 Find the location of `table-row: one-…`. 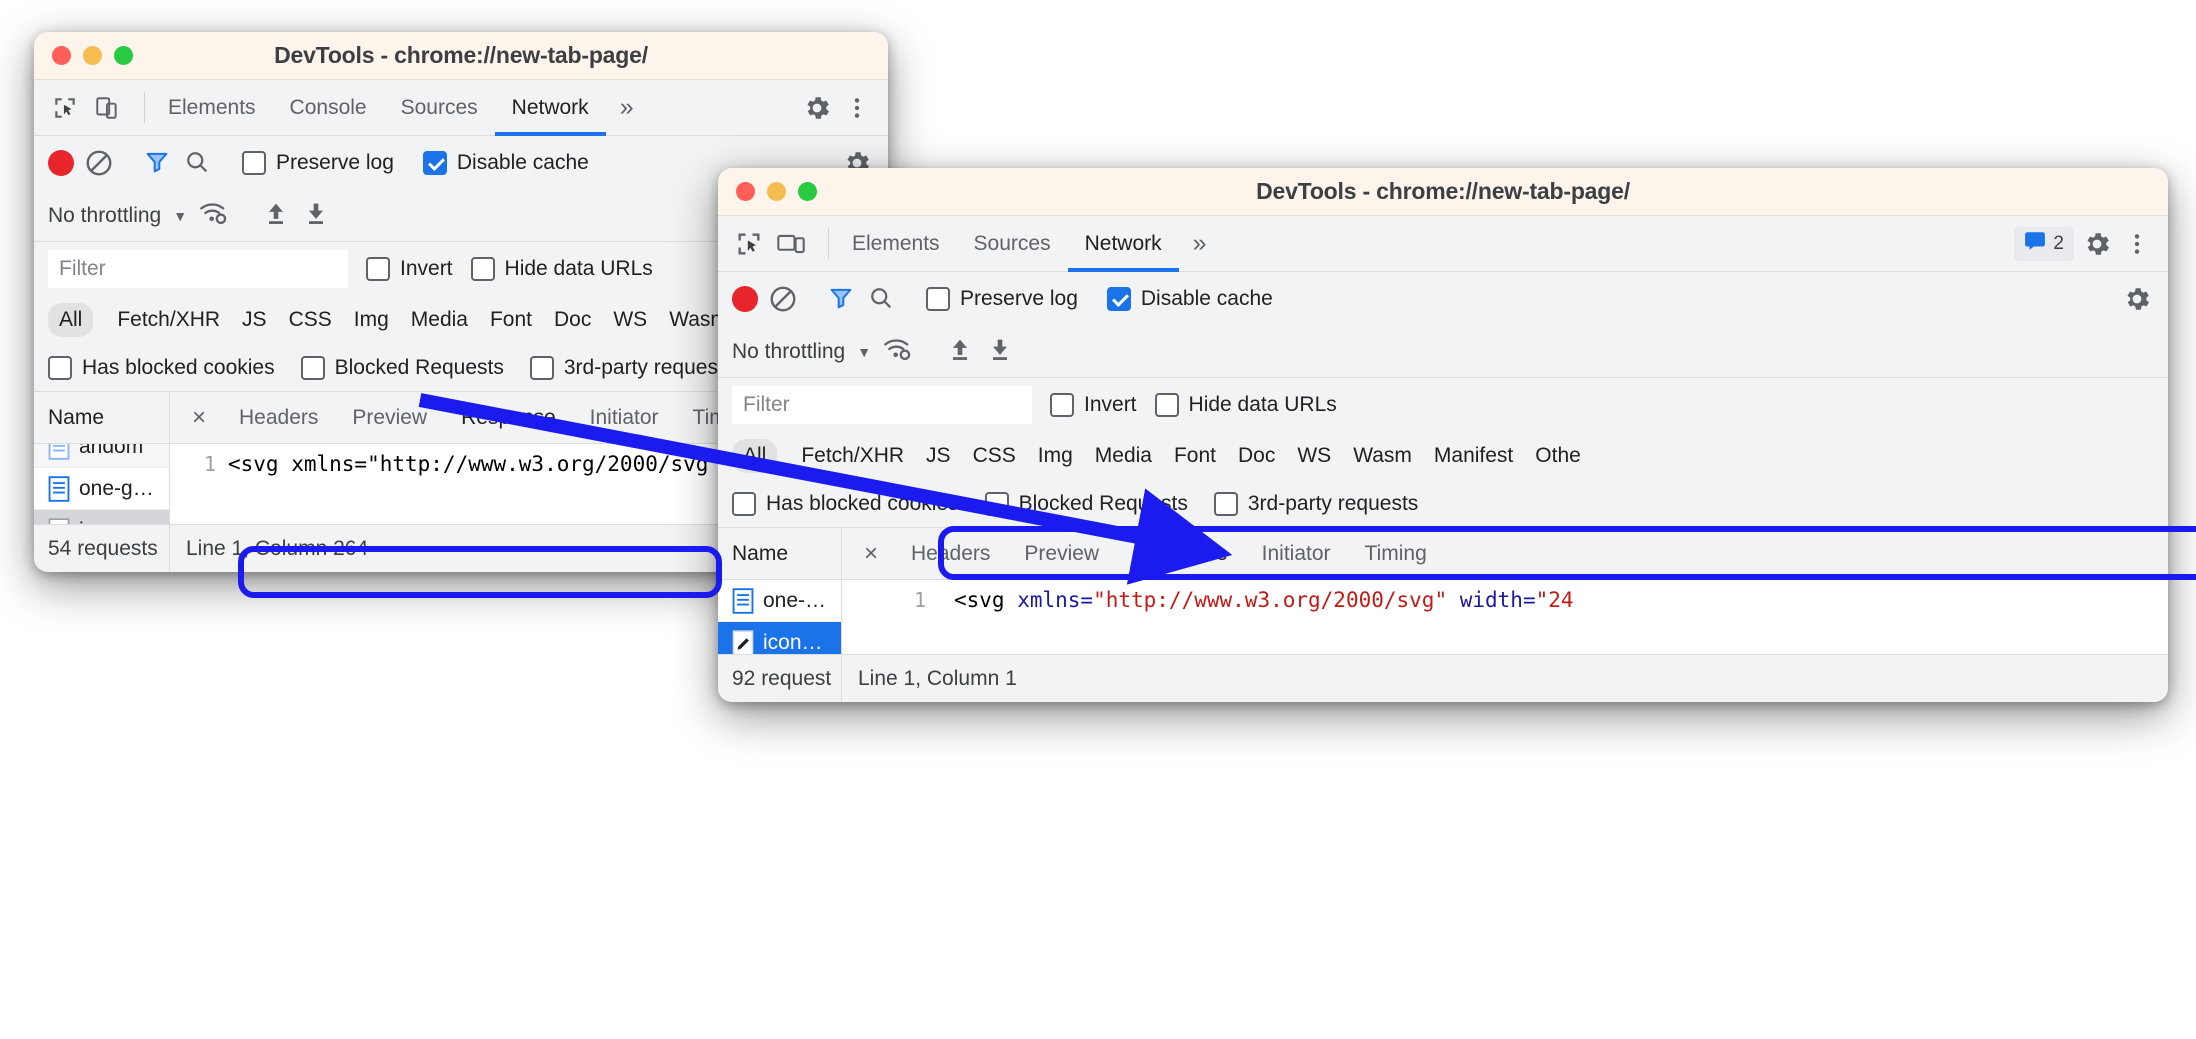

table-row: one-… is located at coordinates (779, 601).